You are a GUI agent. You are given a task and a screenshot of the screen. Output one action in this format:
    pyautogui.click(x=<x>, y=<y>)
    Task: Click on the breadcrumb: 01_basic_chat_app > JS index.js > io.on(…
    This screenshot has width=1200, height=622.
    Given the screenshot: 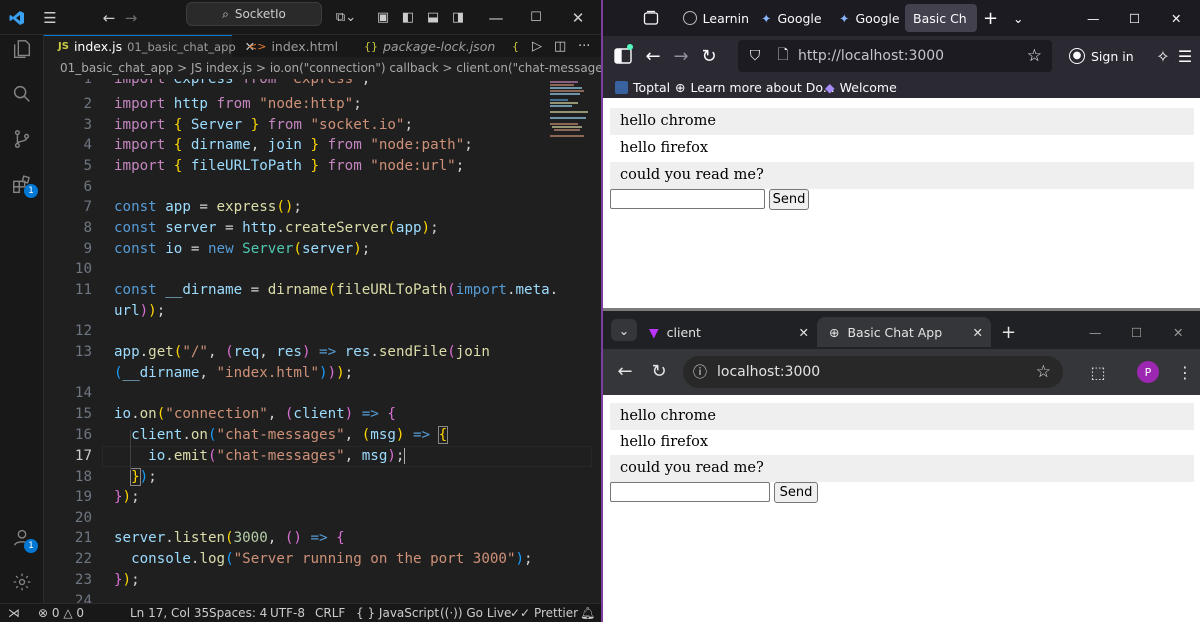 What is the action you would take?
    pyautogui.click(x=323, y=68)
    